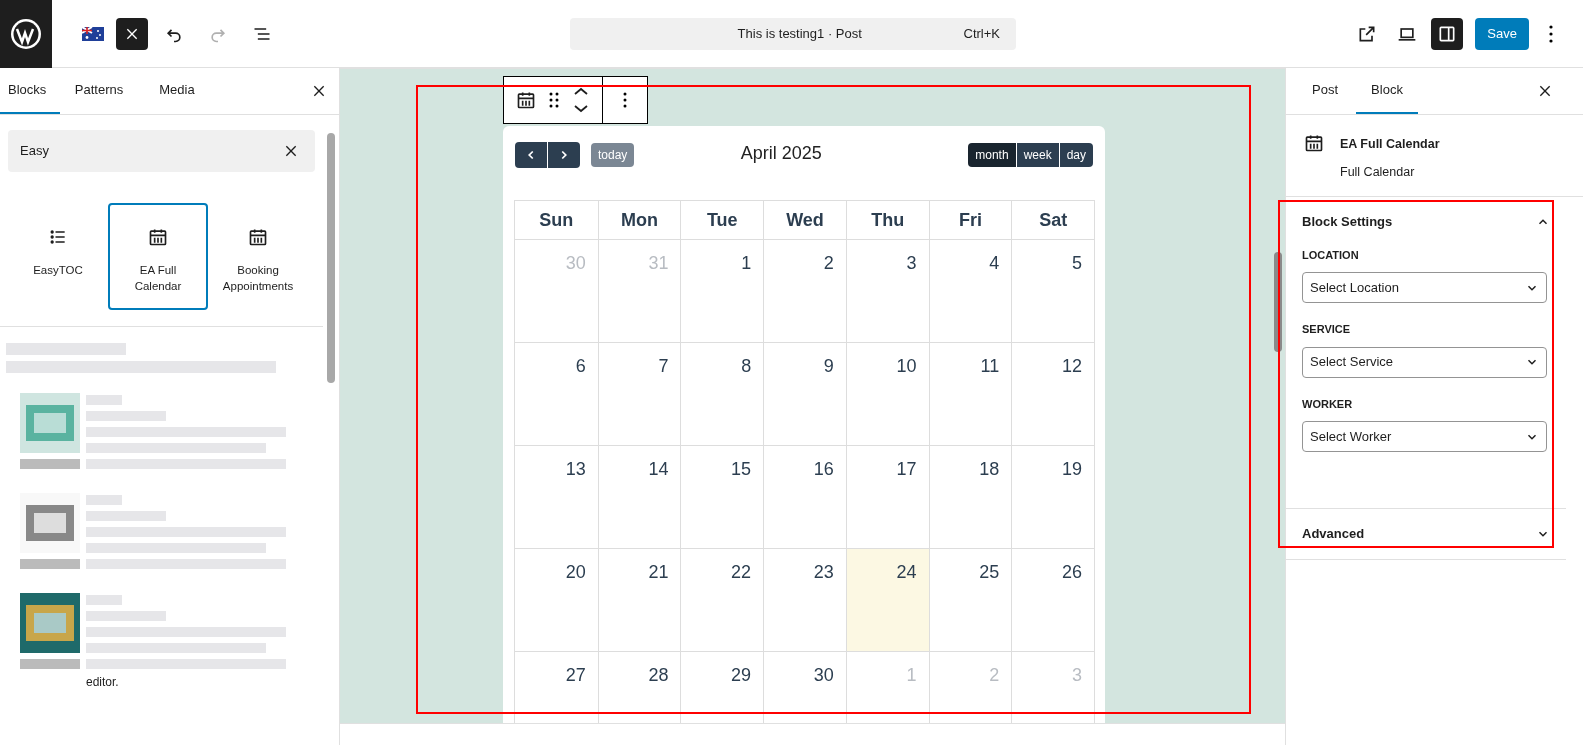 The height and width of the screenshot is (745, 1583). What do you see at coordinates (981, 33) in the screenshot?
I see `shortcut-hint: Ctrl+K` at bounding box center [981, 33].